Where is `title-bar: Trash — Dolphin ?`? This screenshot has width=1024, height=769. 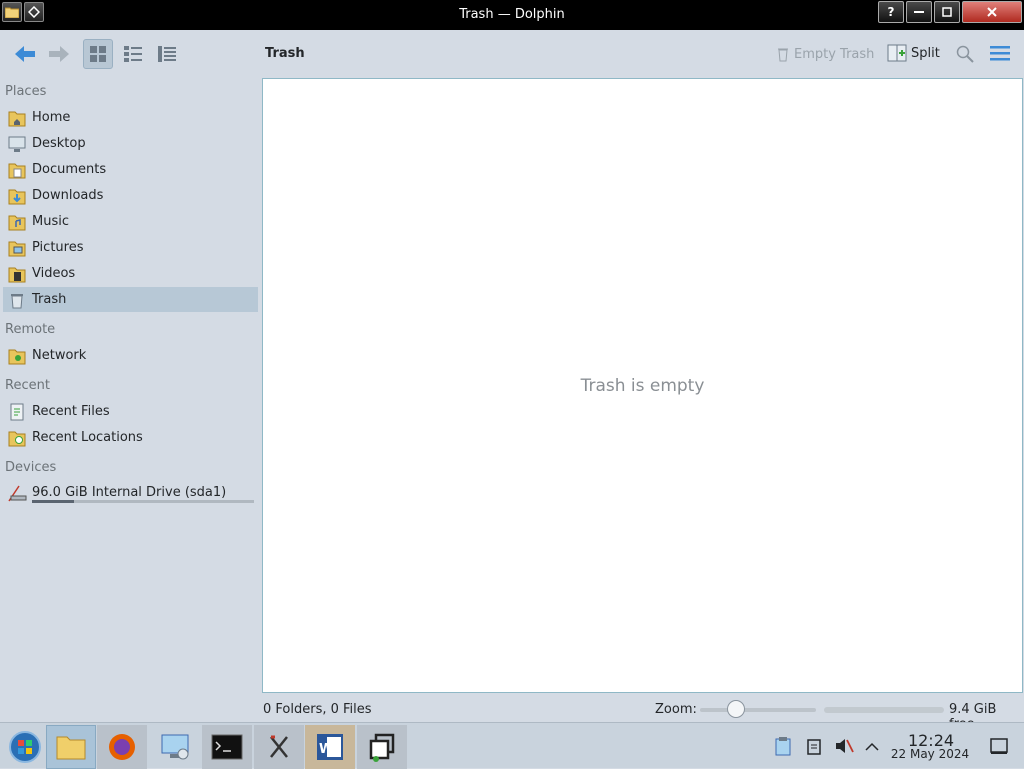 title-bar: Trash — Dolphin ? is located at coordinates (512, 15).